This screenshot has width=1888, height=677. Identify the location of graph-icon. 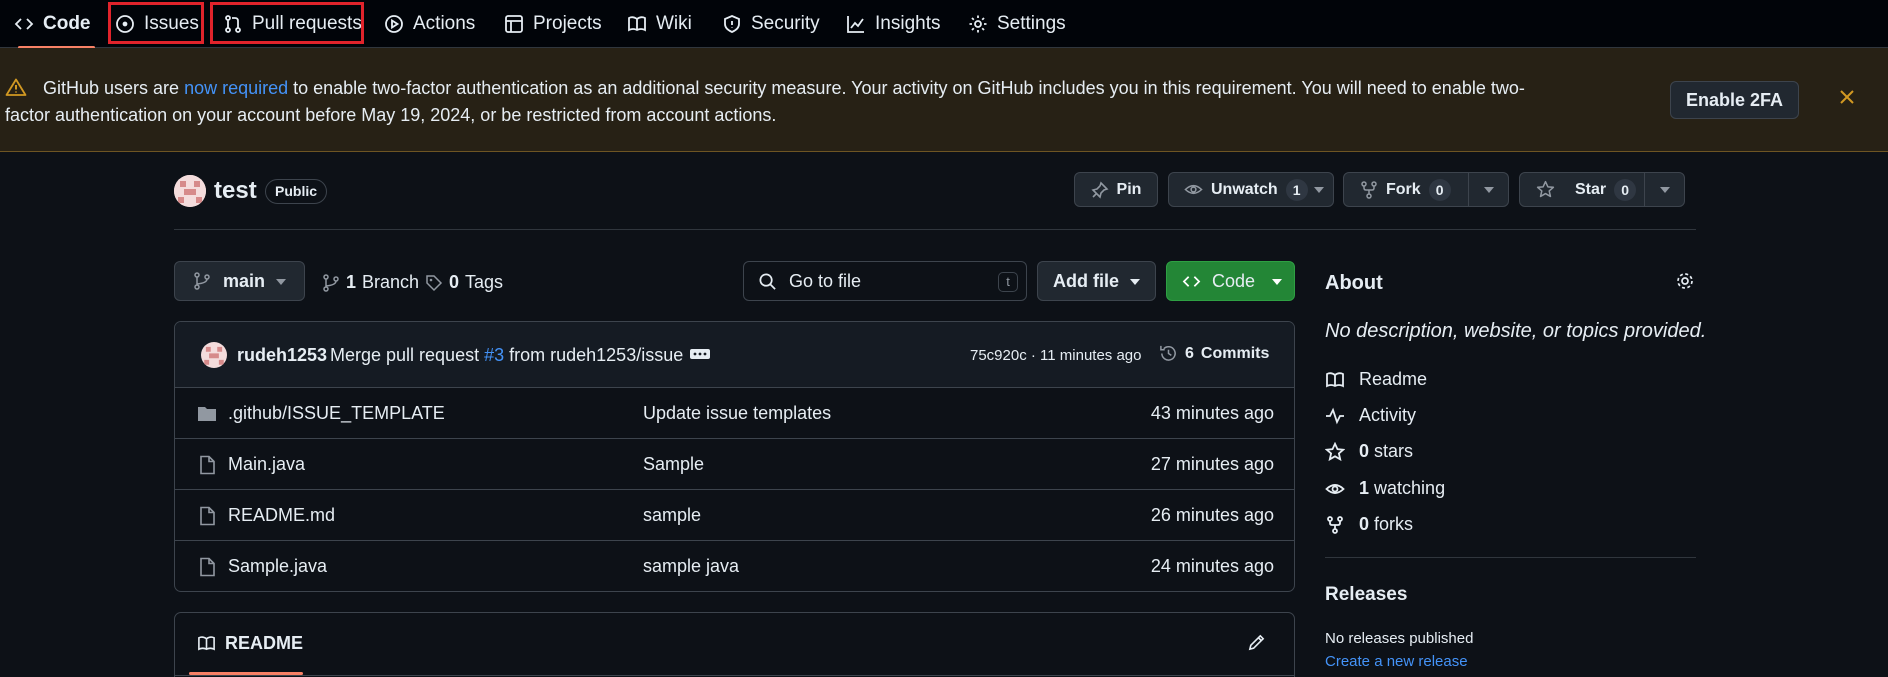
(855, 24).